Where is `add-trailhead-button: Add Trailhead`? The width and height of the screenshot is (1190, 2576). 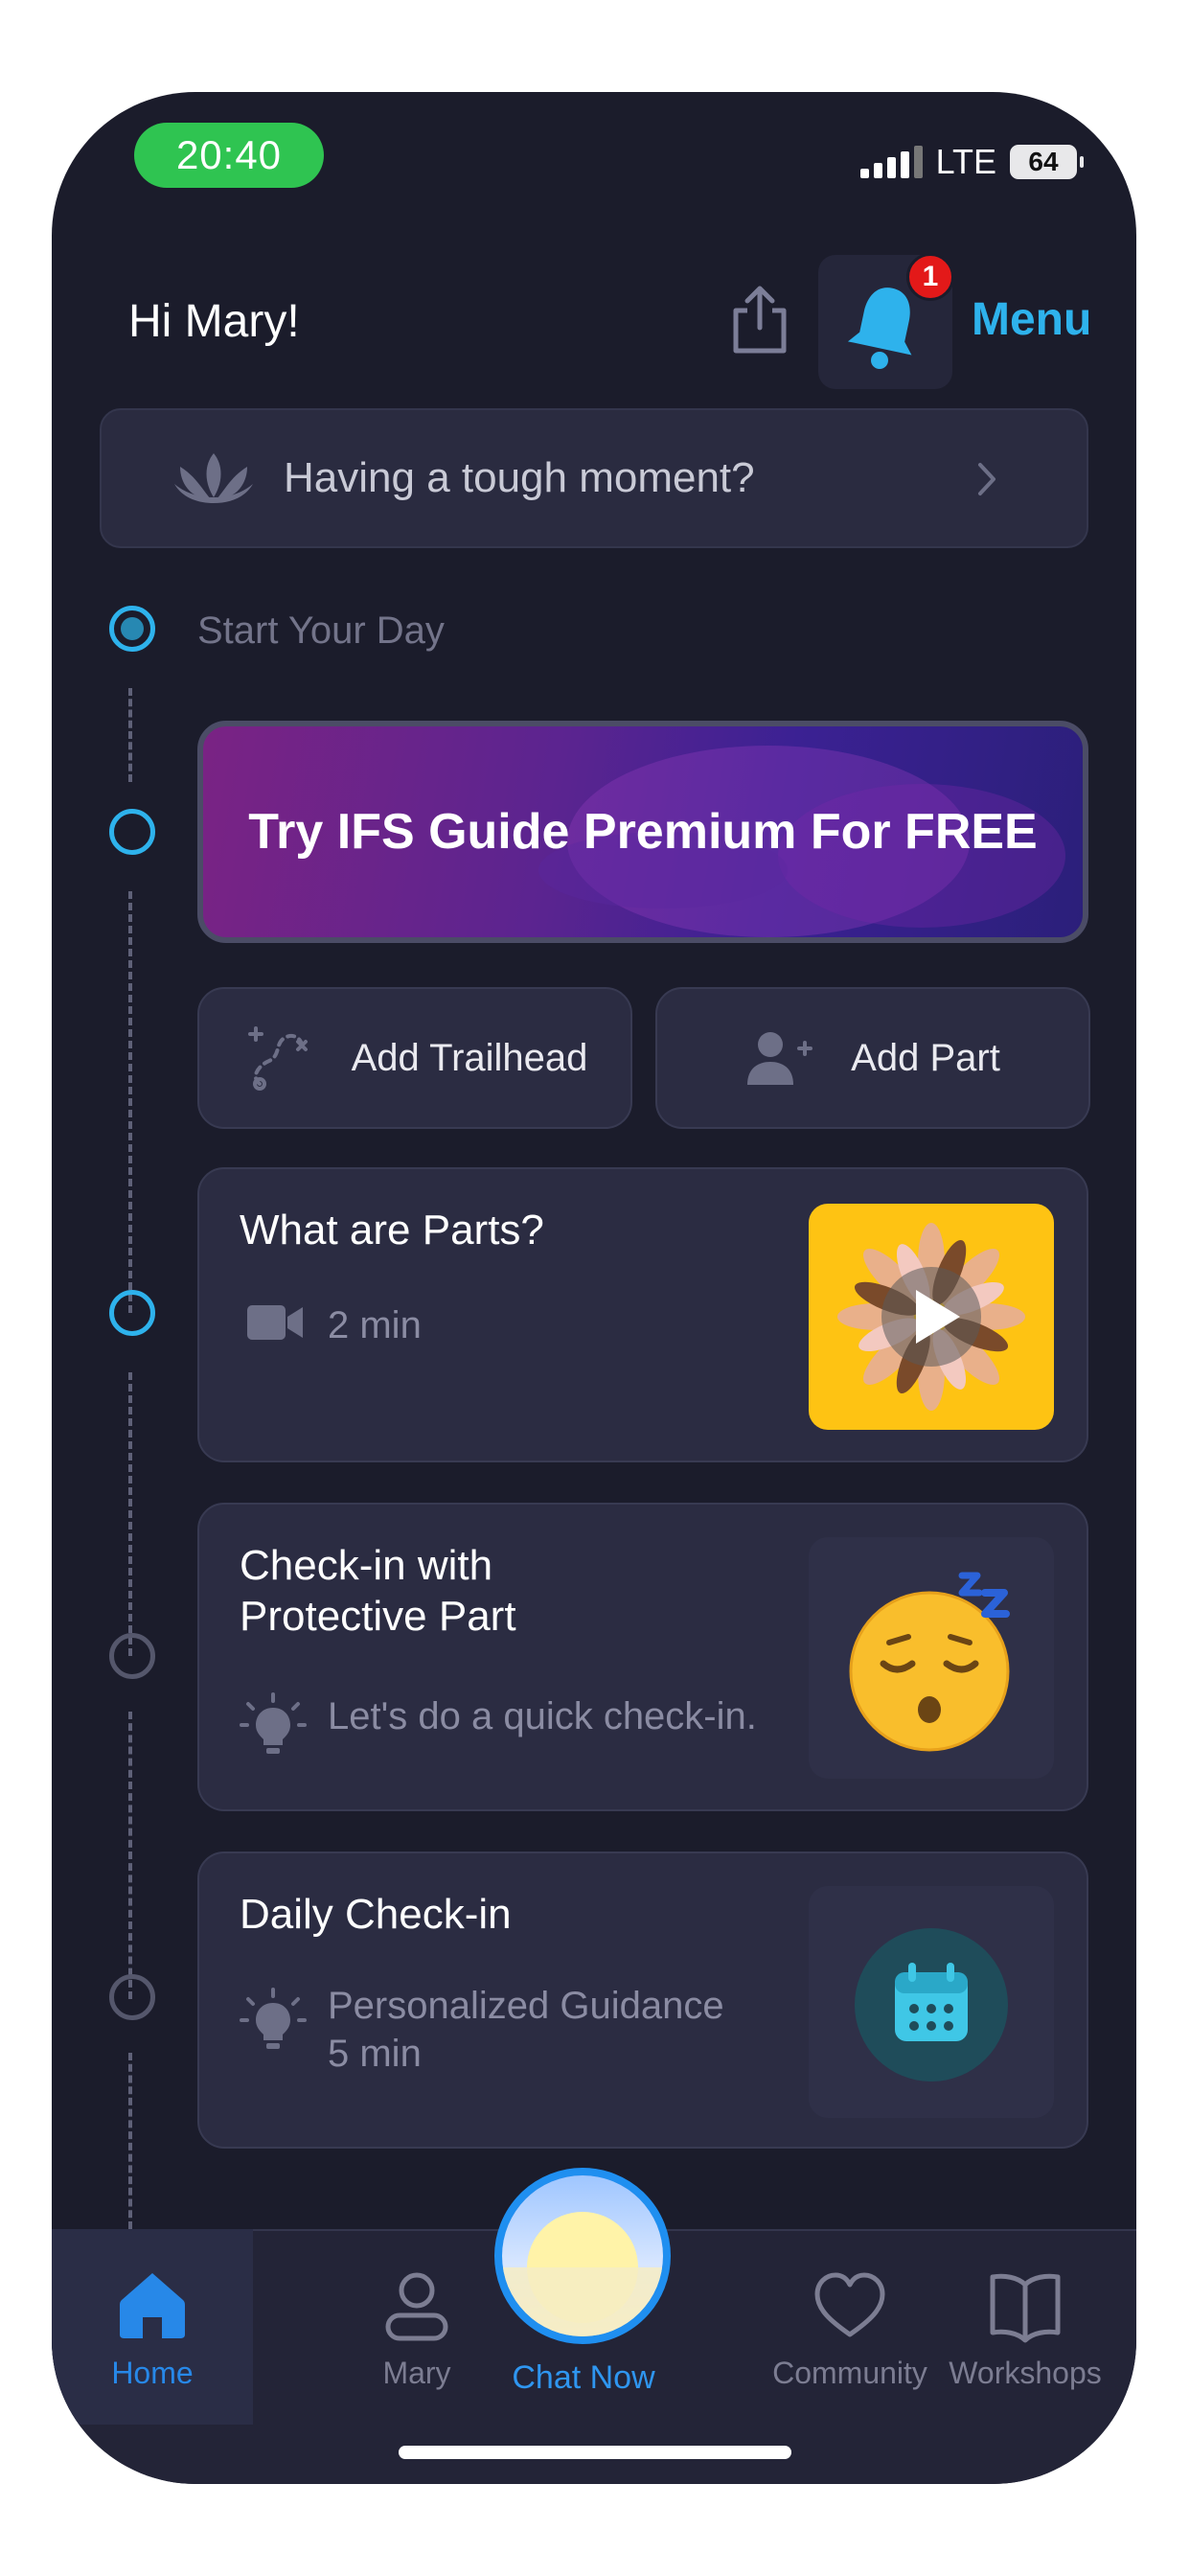
add-trailhead-button: Add Trailhead is located at coordinates (414, 1058).